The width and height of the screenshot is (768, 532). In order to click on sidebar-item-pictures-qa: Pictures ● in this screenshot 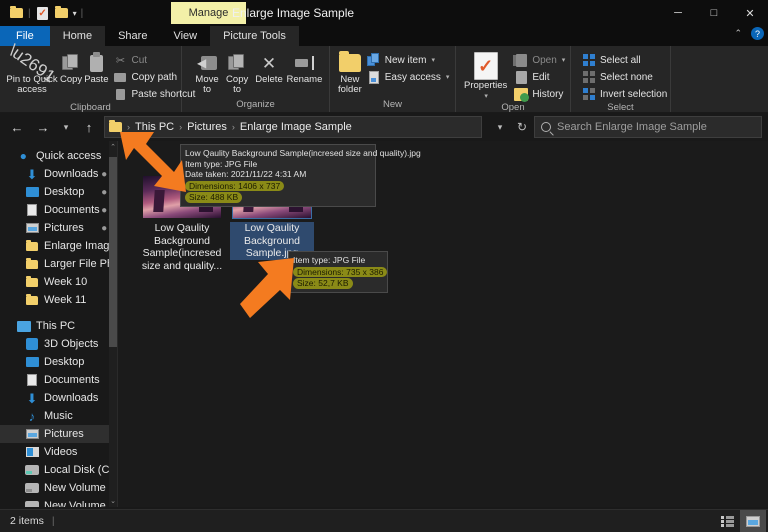, I will do `click(58, 228)`.